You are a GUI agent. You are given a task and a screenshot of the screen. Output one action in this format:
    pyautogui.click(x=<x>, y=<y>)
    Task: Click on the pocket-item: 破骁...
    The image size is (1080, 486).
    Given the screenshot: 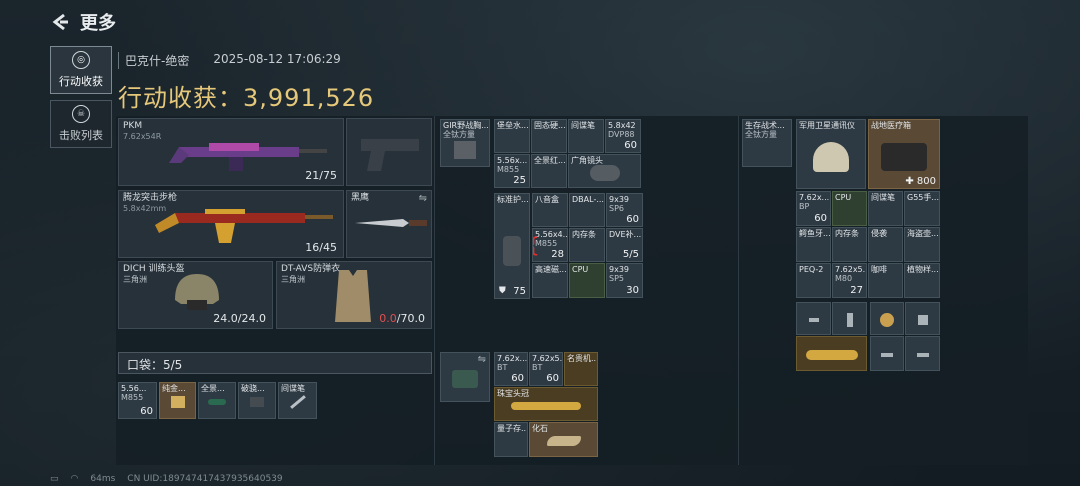 What is the action you would take?
    pyautogui.click(x=257, y=400)
    